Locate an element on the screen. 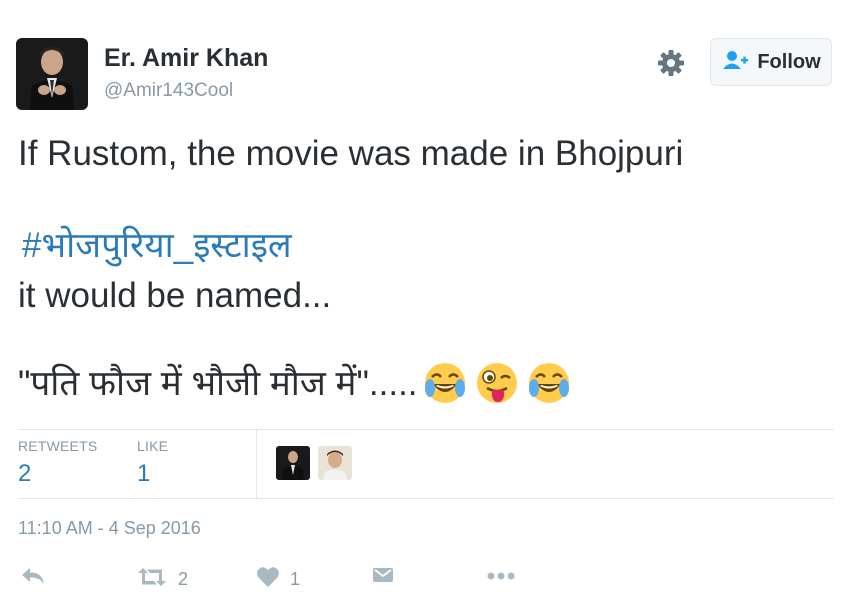  tweet-timestamp: 11:10 AM - 4 Sep 2016 is located at coordinates (109, 528).